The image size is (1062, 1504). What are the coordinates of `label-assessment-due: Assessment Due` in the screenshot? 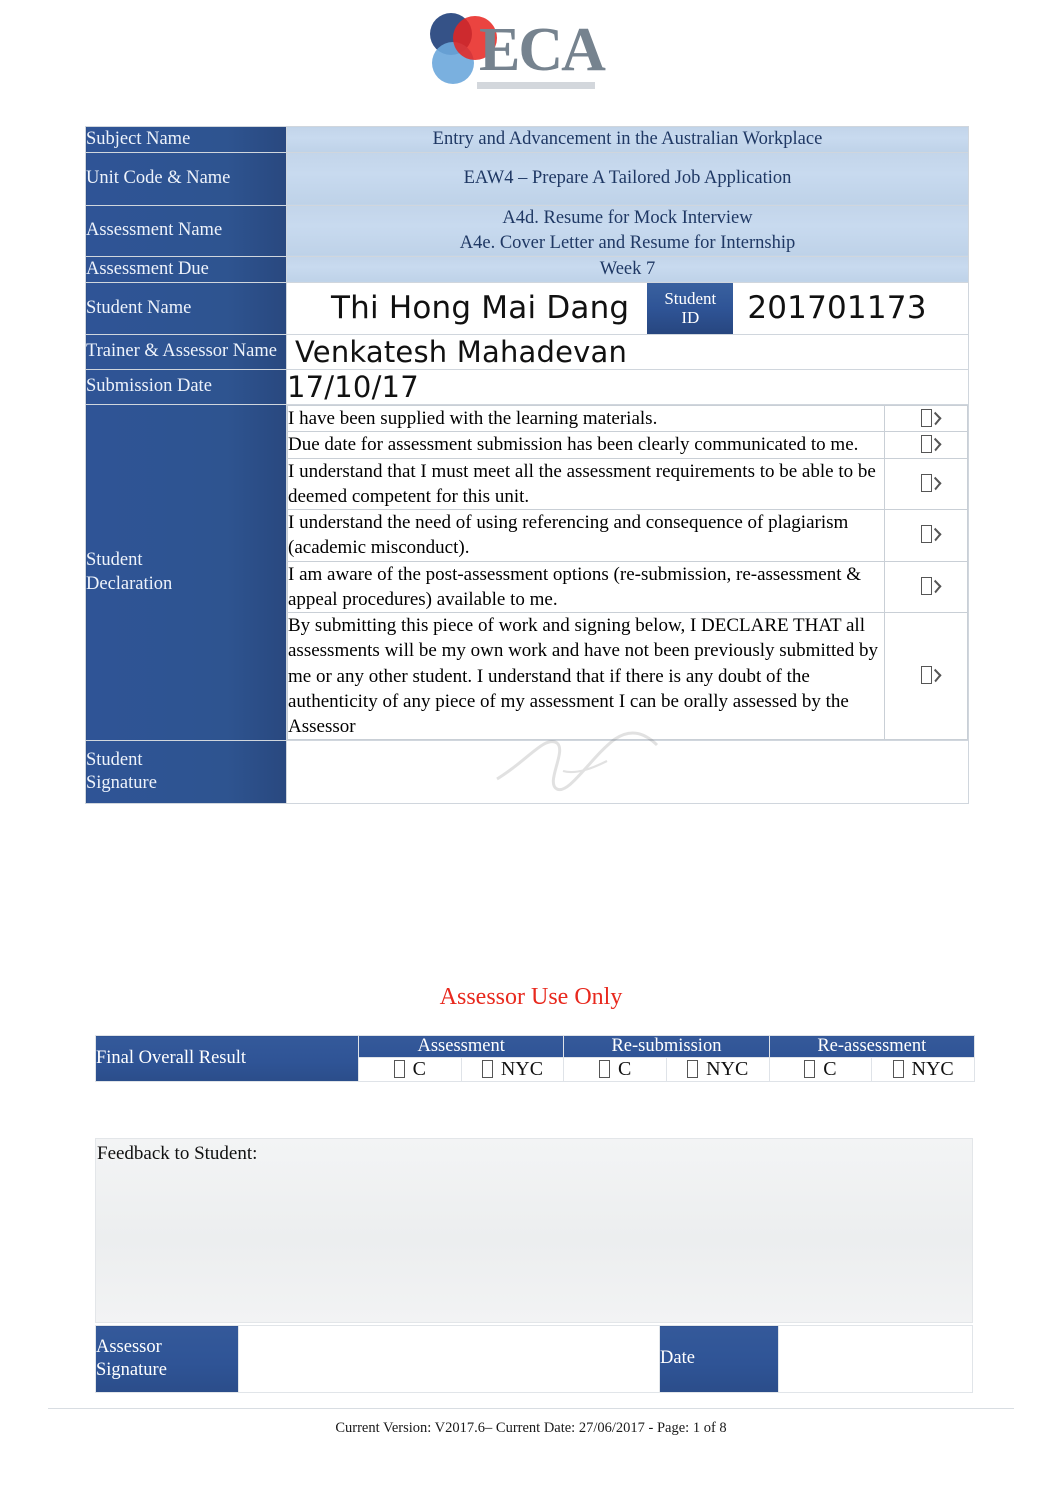 It's located at (186, 269).